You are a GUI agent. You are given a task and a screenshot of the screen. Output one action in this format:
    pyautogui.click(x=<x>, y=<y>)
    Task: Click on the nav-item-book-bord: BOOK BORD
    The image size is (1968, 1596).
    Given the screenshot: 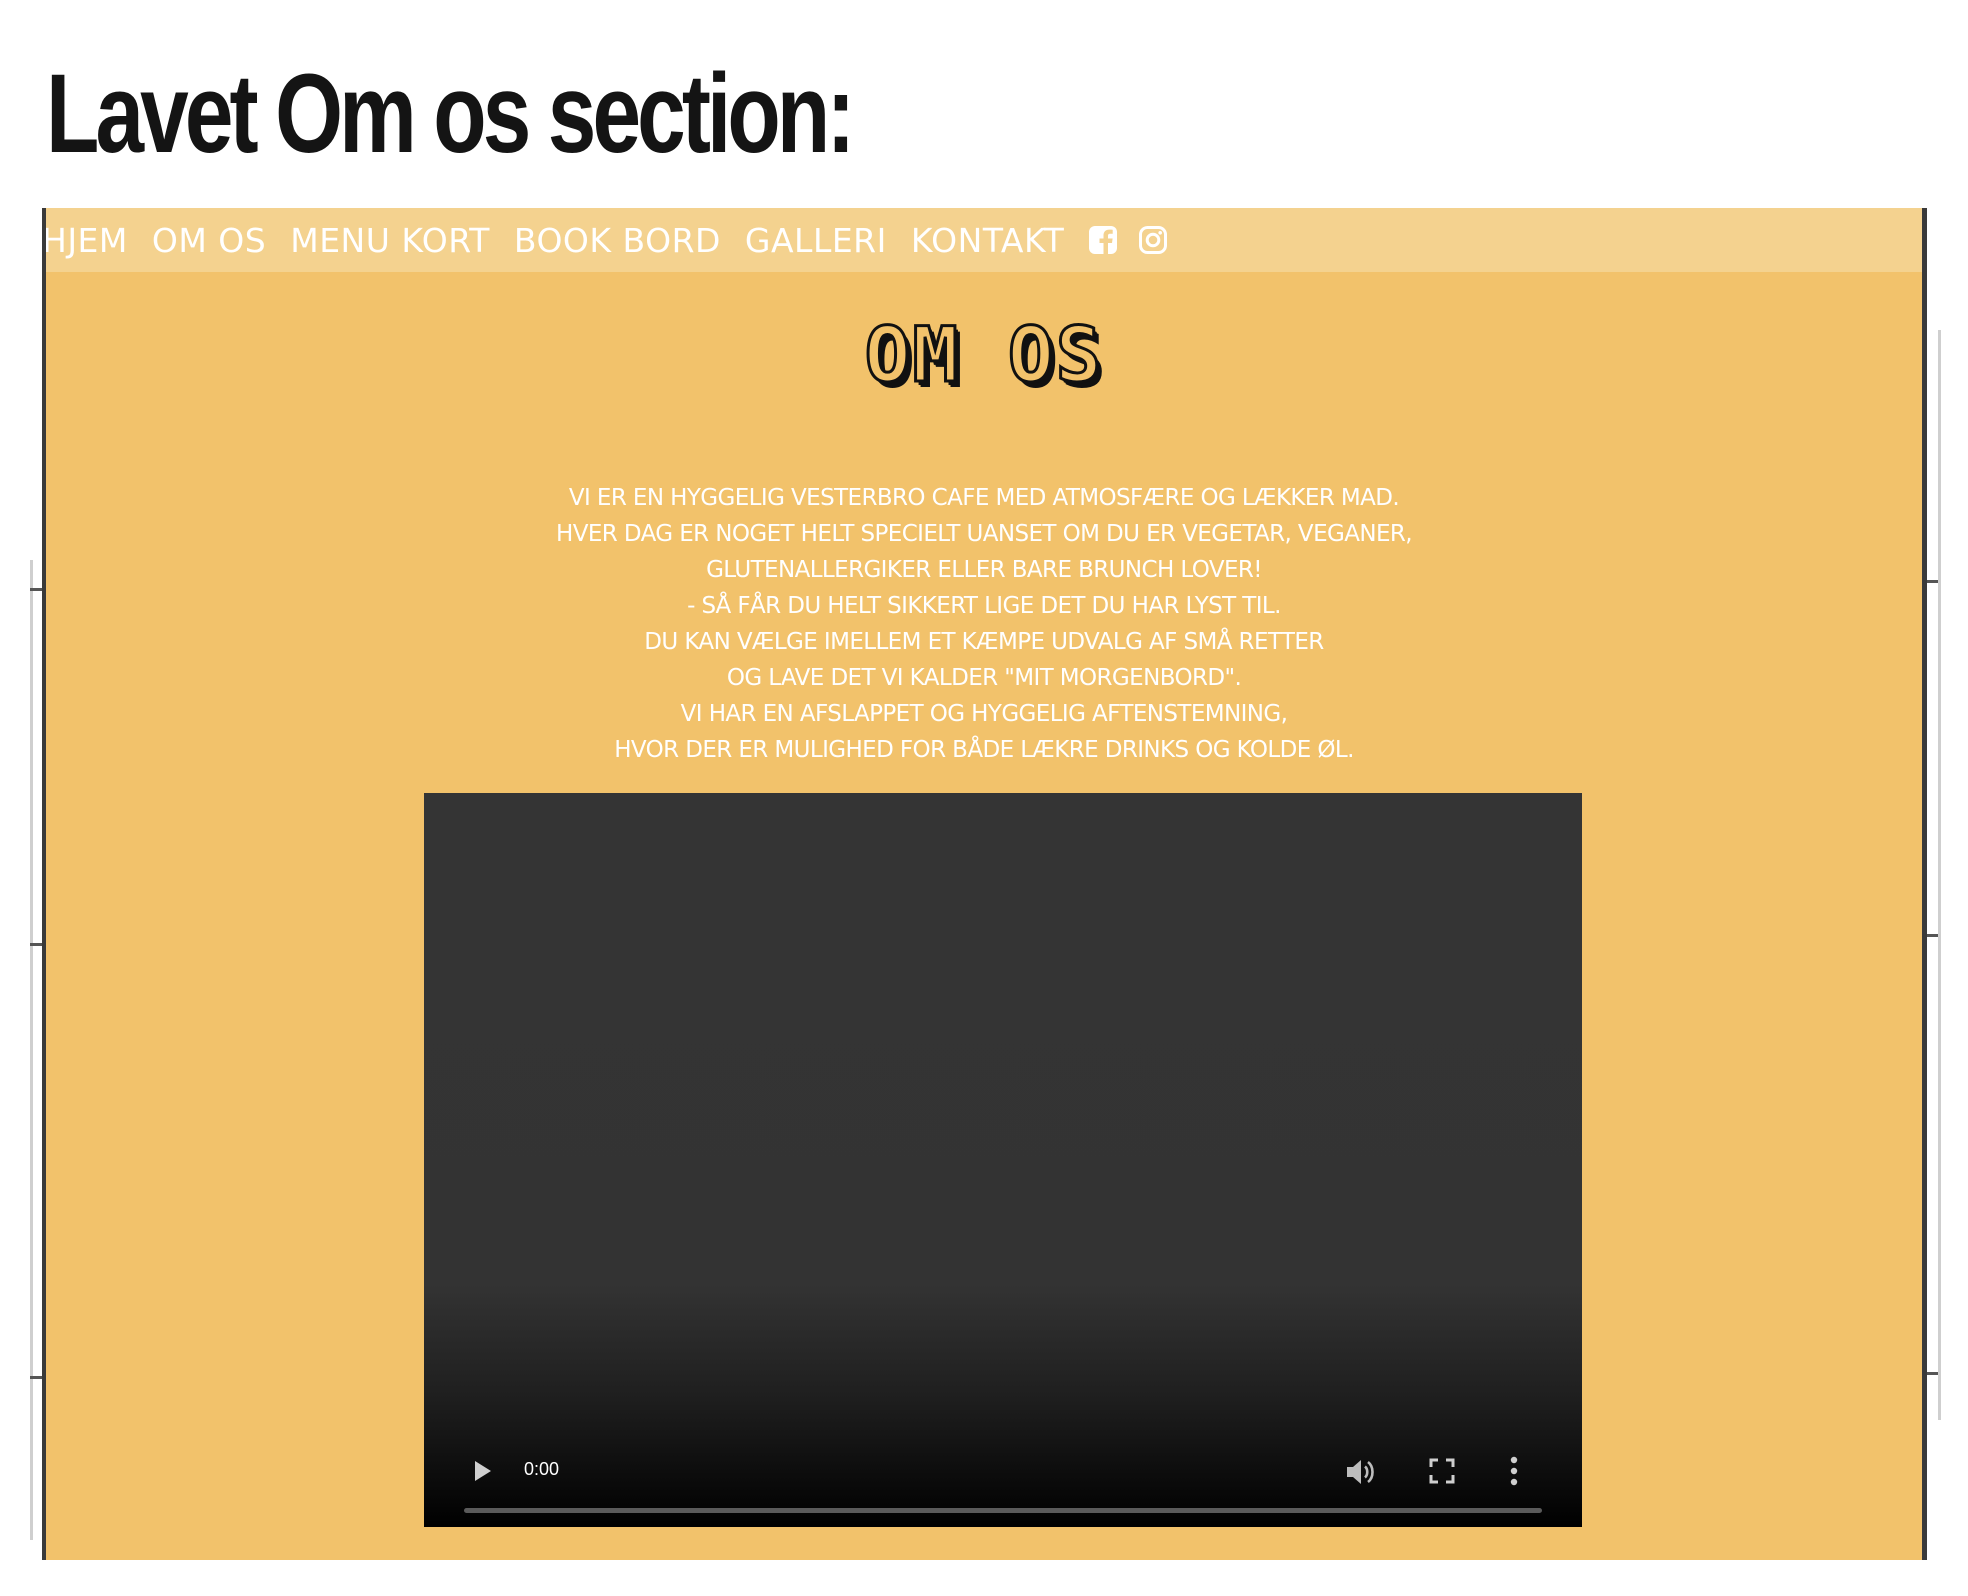 What is the action you would take?
    pyautogui.click(x=617, y=240)
    